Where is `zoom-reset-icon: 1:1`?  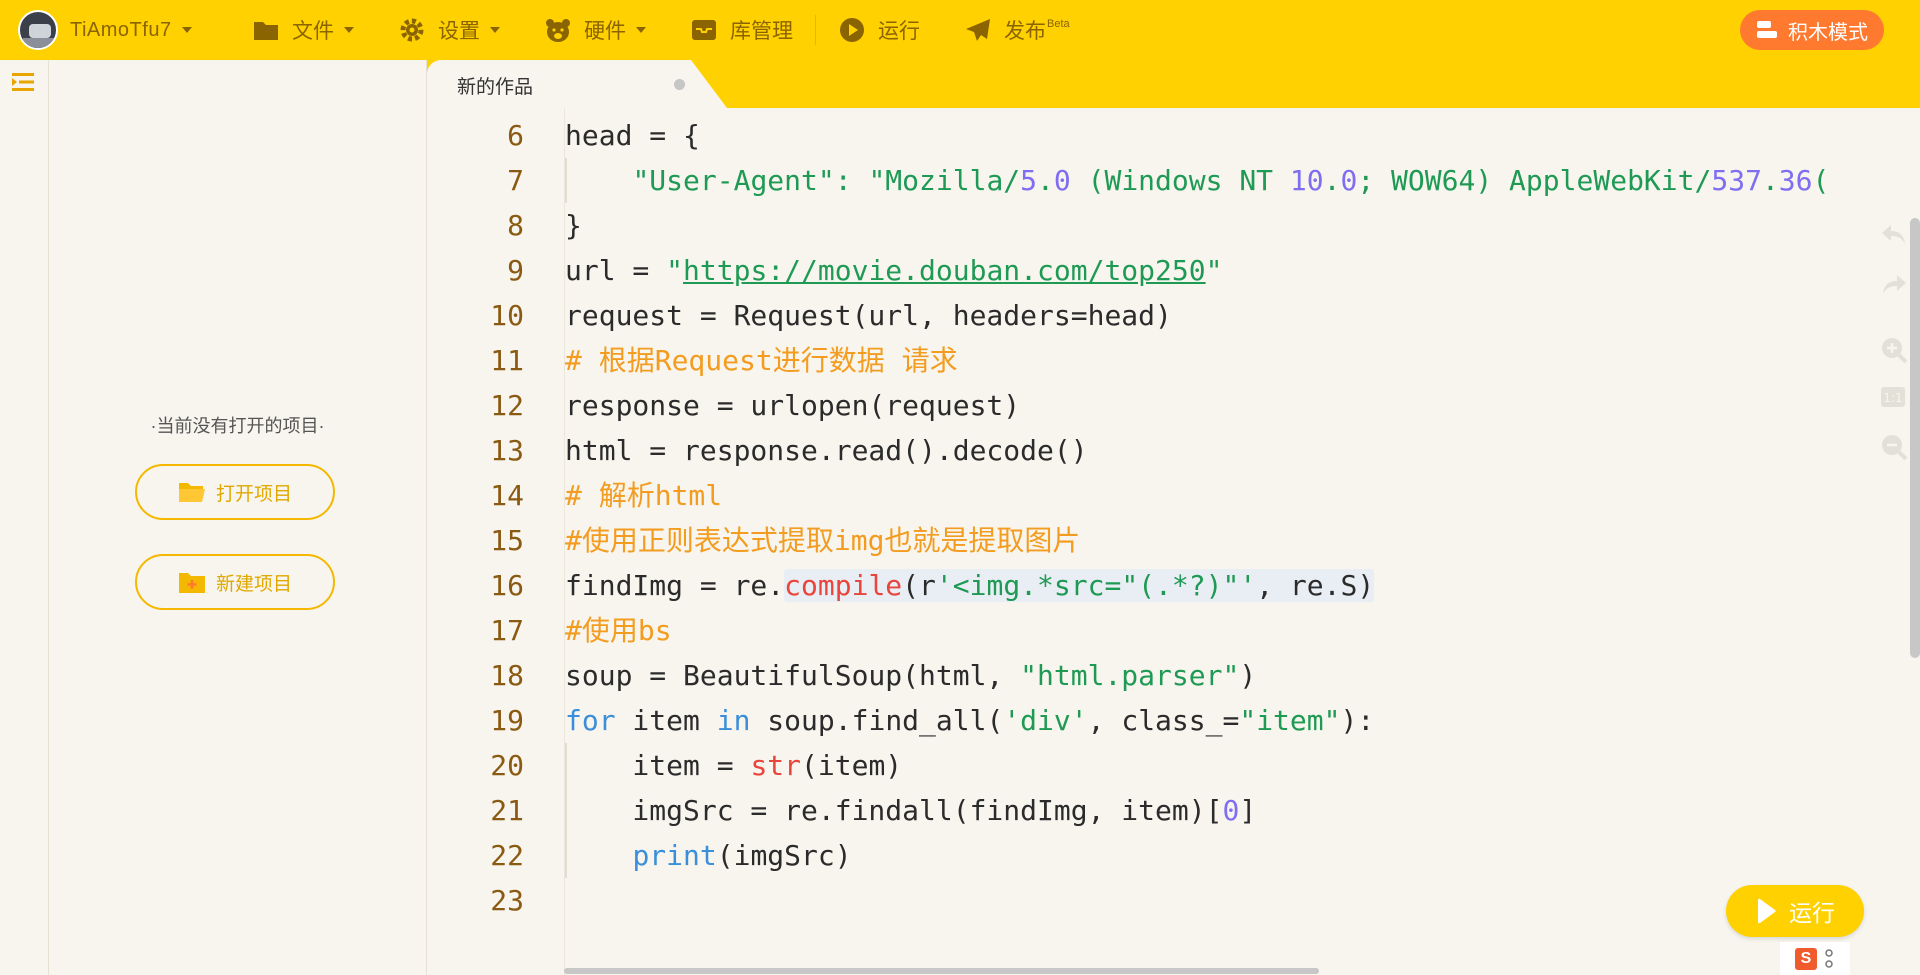
zoom-reset-icon: 1:1 is located at coordinates (1893, 399).